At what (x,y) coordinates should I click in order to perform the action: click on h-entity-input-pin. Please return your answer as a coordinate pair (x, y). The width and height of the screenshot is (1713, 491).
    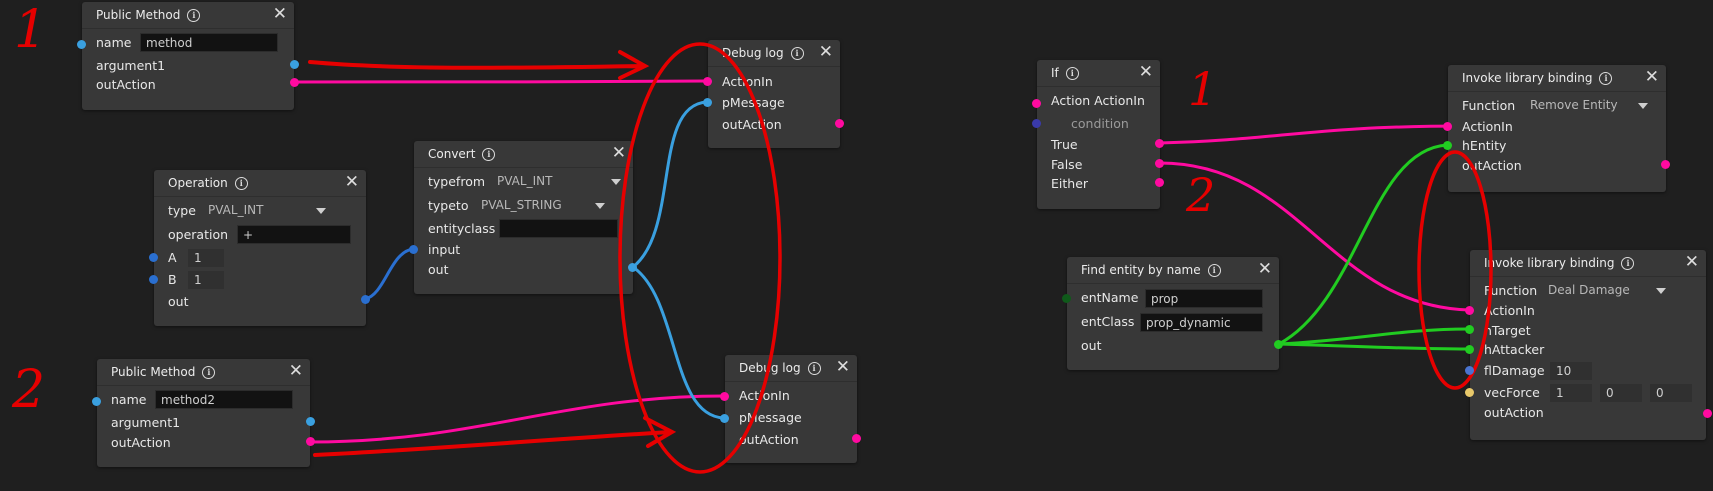
    Looking at the image, I should click on (1447, 145).